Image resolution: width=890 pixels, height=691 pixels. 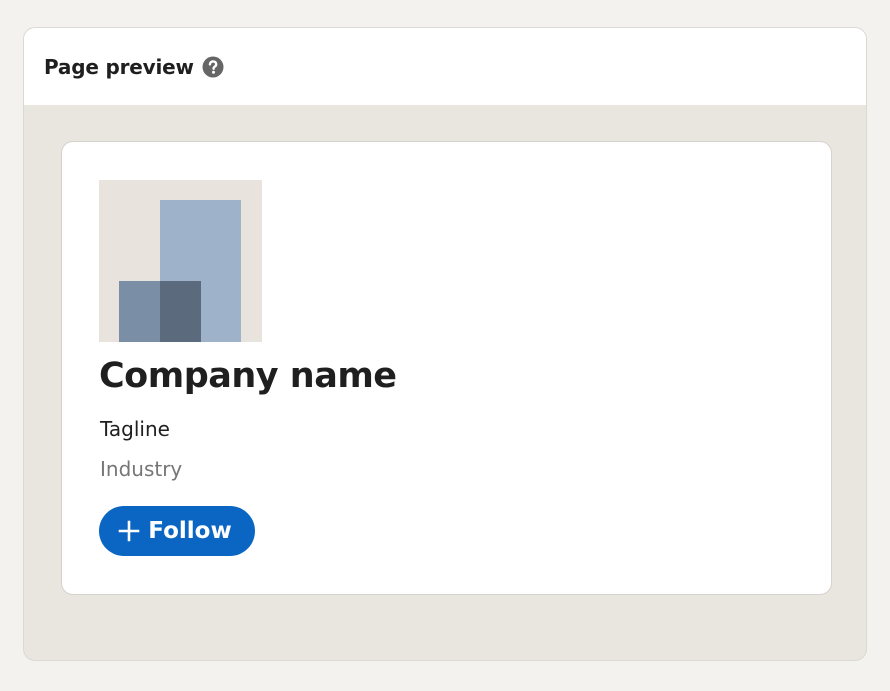 What do you see at coordinates (135, 429) in the screenshot?
I see `company-tagline: Tagline` at bounding box center [135, 429].